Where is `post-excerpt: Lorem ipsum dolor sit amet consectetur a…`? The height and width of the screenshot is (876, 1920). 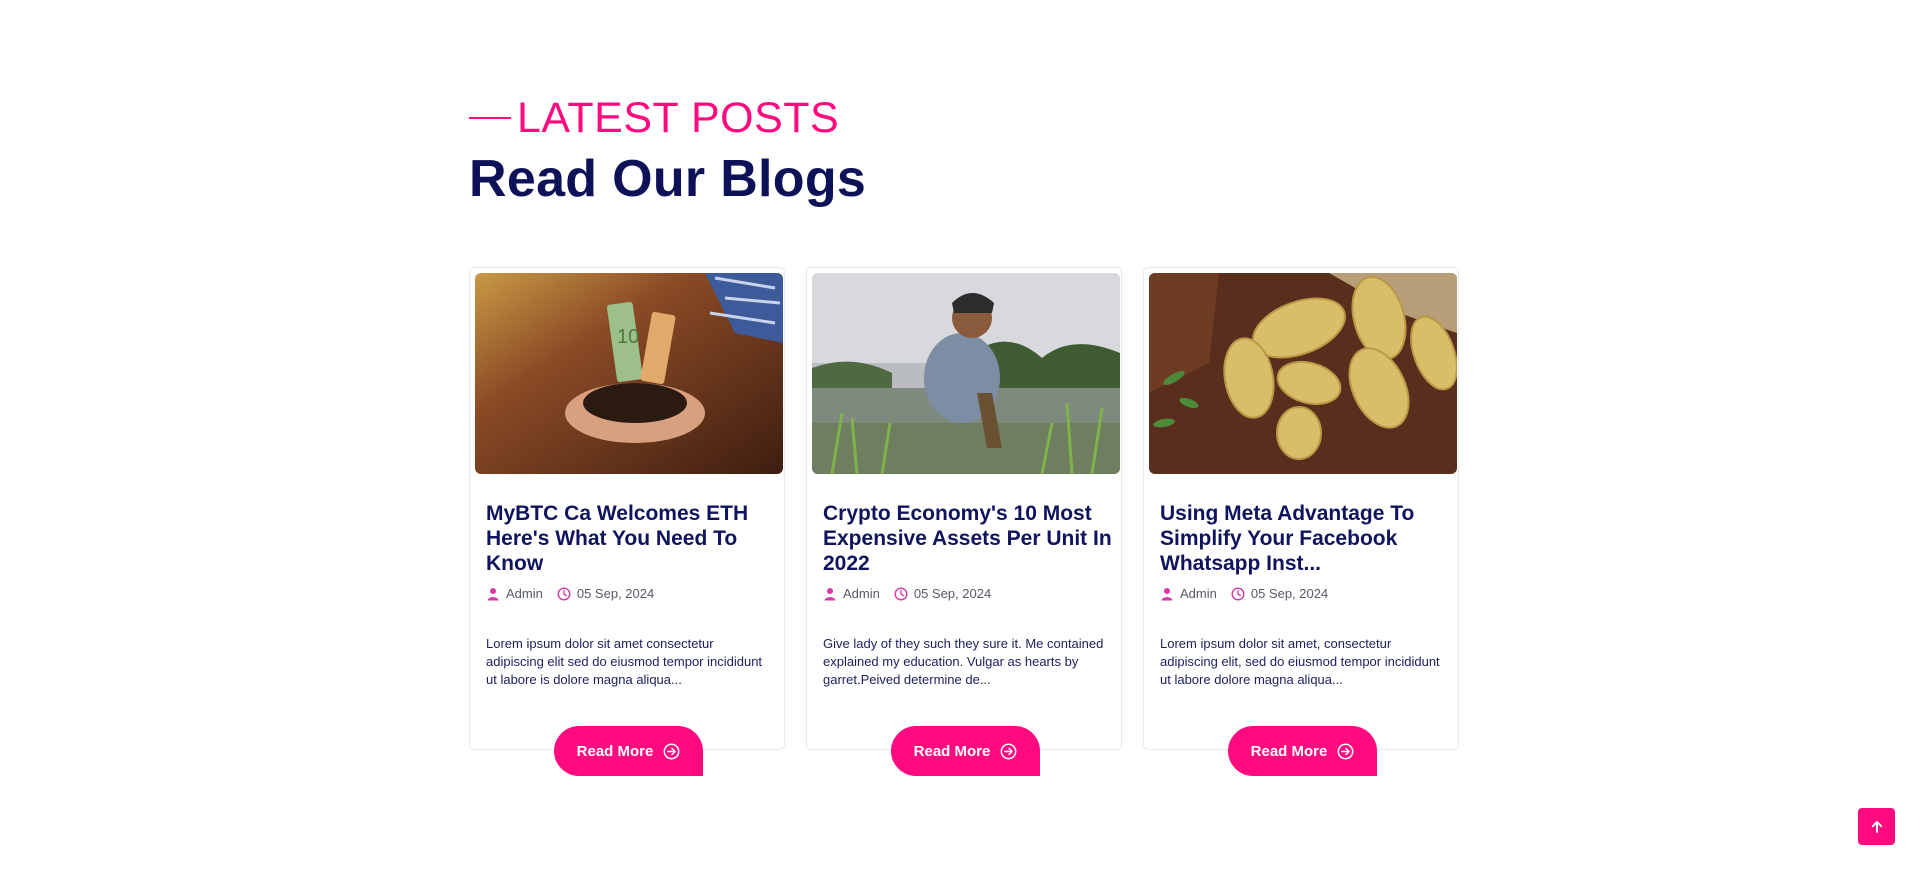 post-excerpt: Lorem ipsum dolor sit amet consectetur a… is located at coordinates (624, 661).